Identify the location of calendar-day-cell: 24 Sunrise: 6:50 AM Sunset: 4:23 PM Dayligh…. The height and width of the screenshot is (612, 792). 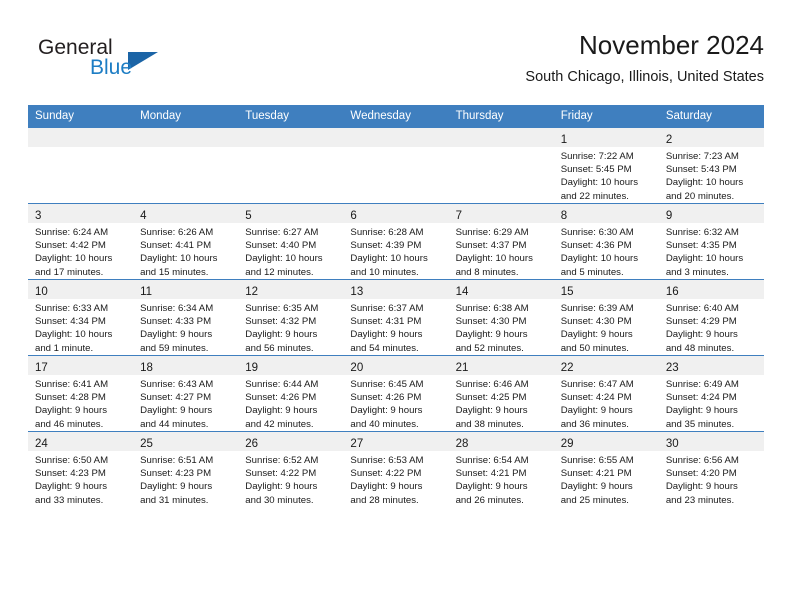
(81, 469).